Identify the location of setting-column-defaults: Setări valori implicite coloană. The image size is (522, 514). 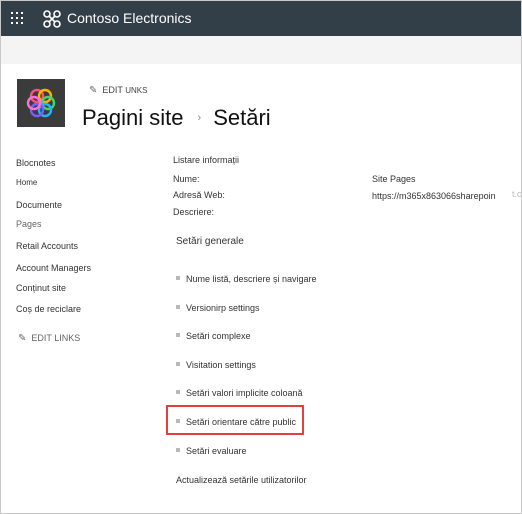
(239, 393).